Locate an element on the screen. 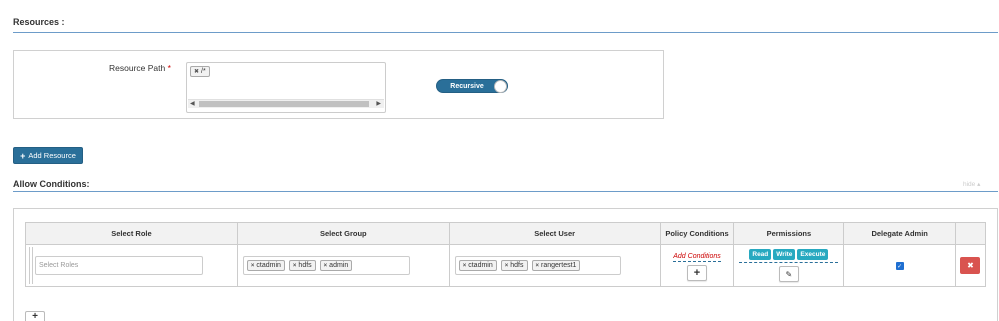 The height and width of the screenshot is (321, 999). group-tag: × ctadmin is located at coordinates (265, 265).